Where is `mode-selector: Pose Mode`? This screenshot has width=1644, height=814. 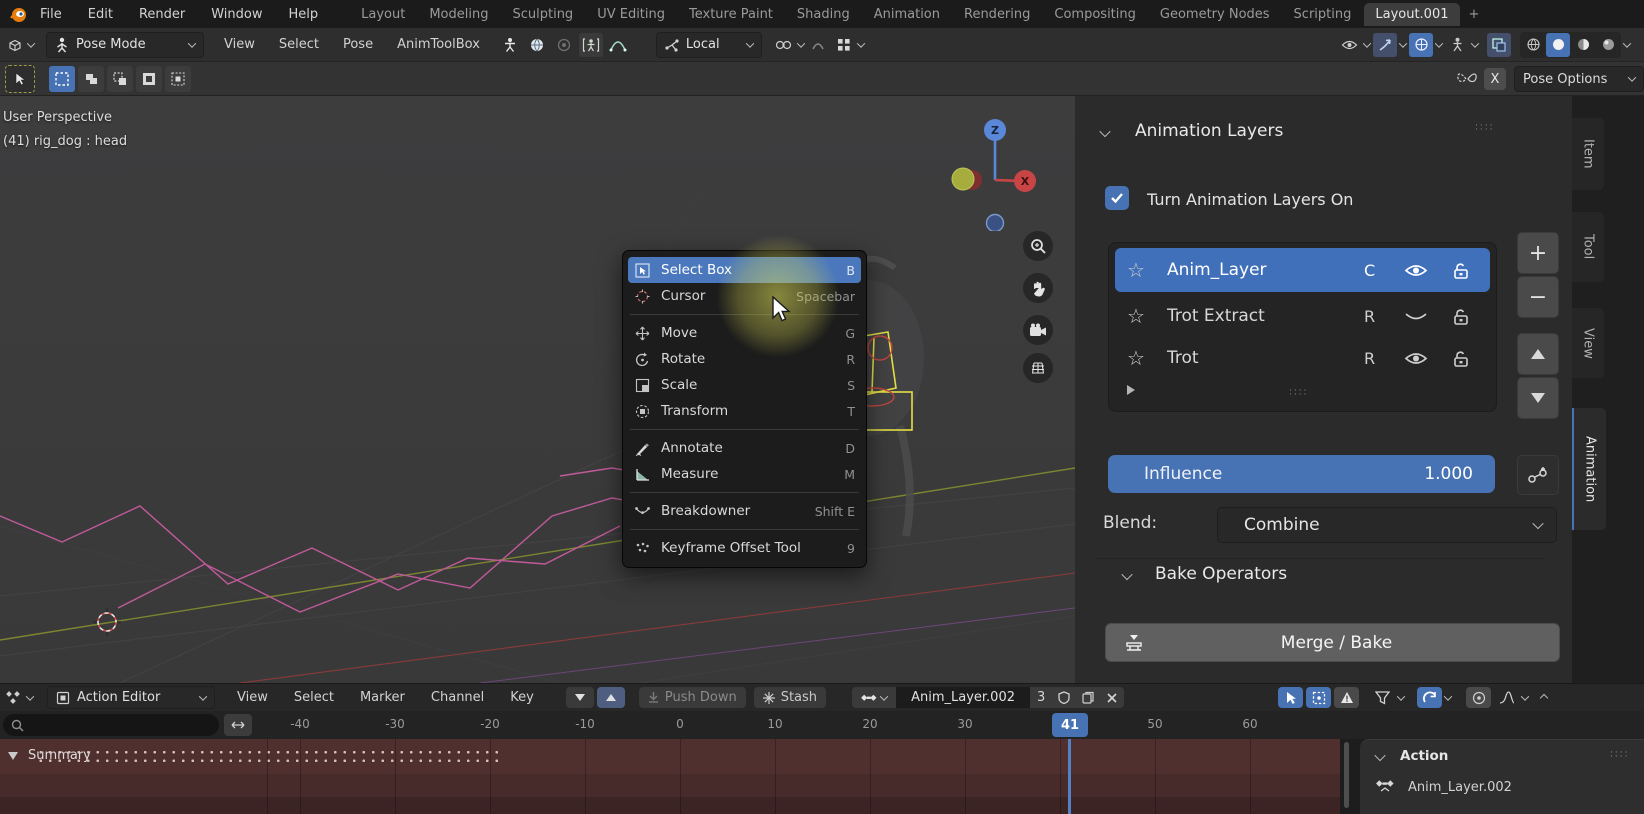 mode-selector: Pose Mode is located at coordinates (125, 44).